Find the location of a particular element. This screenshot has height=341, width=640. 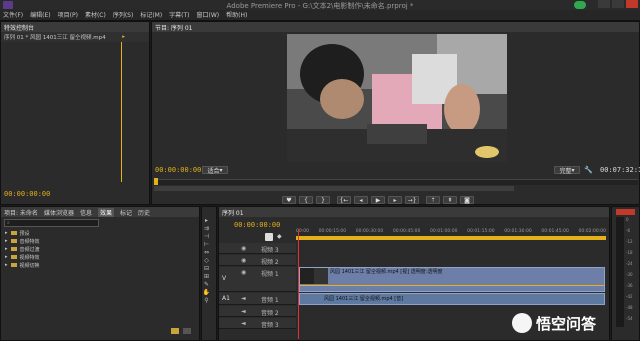

close-icon is located at coordinates (632, 4).